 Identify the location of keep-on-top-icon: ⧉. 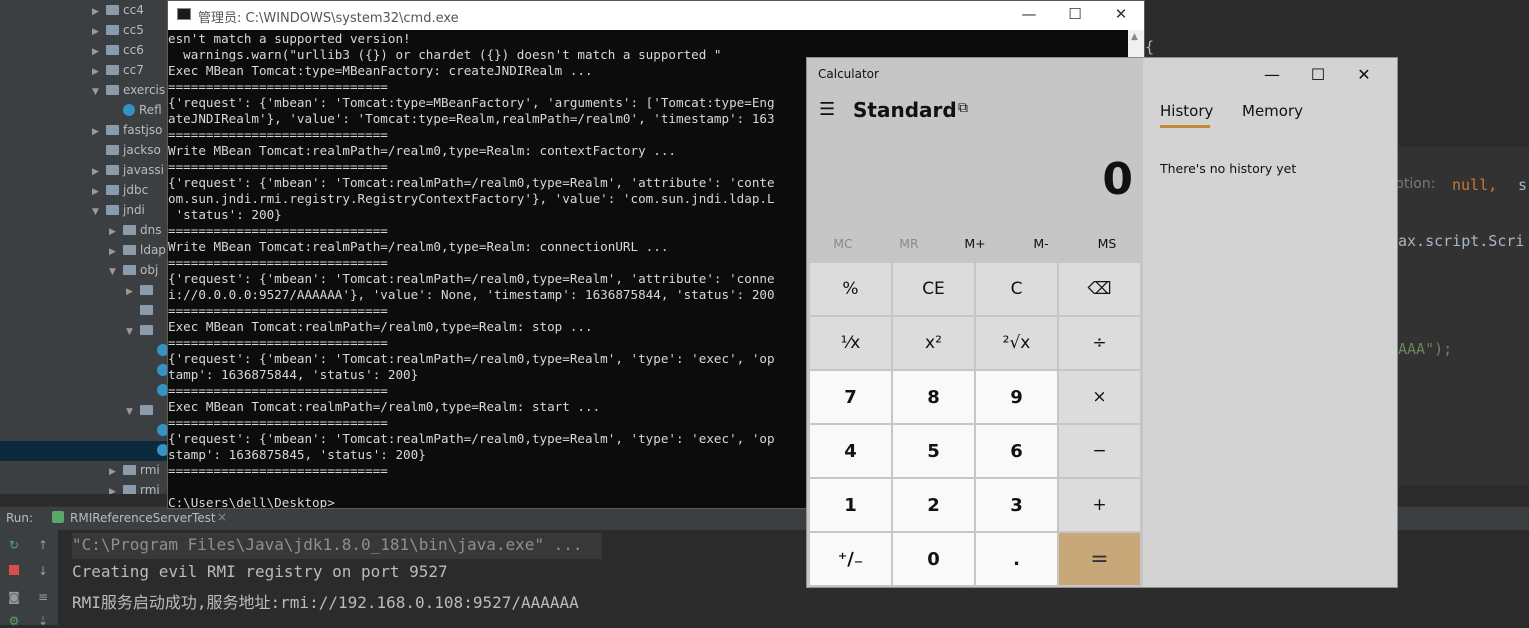
(963, 108).